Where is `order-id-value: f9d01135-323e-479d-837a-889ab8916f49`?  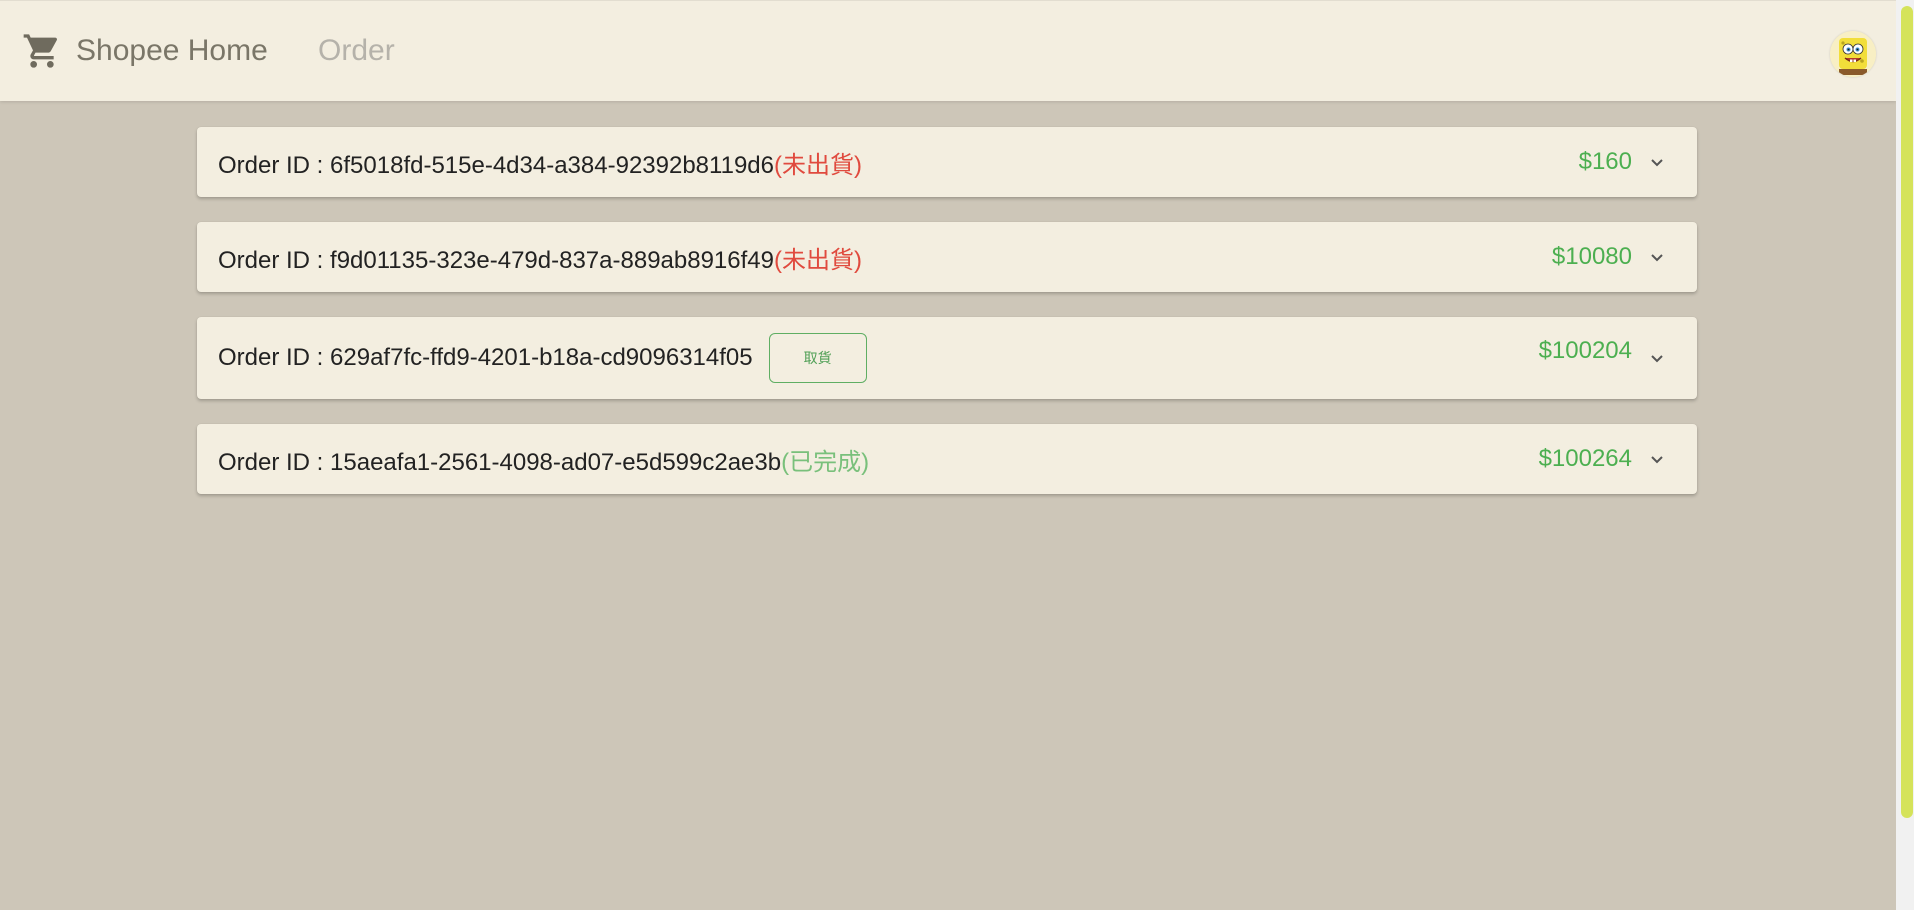
order-id-value: f9d01135-323e-479d-837a-889ab8916f49 is located at coordinates (552, 260).